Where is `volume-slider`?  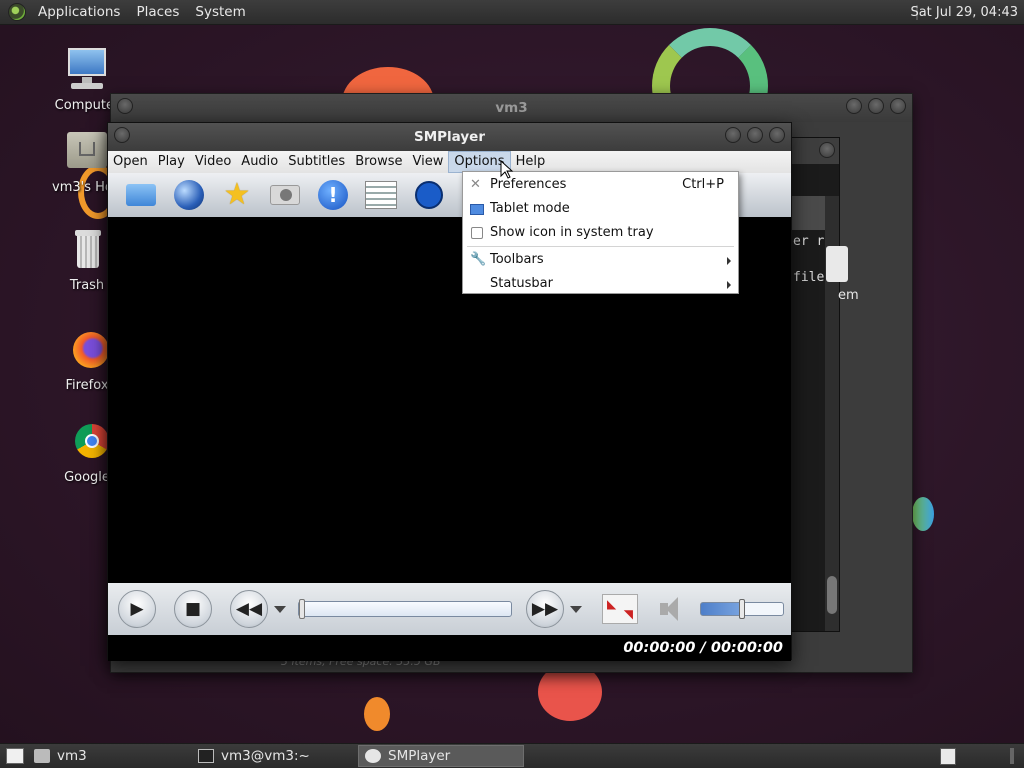
volume-slider is located at coordinates (742, 609).